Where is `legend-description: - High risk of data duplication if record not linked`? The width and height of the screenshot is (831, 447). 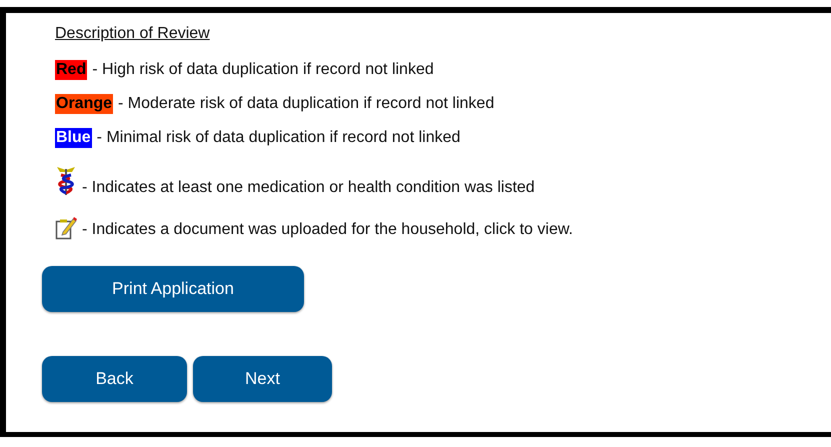
legend-description: - High risk of data duplication if record not linked is located at coordinates (263, 70).